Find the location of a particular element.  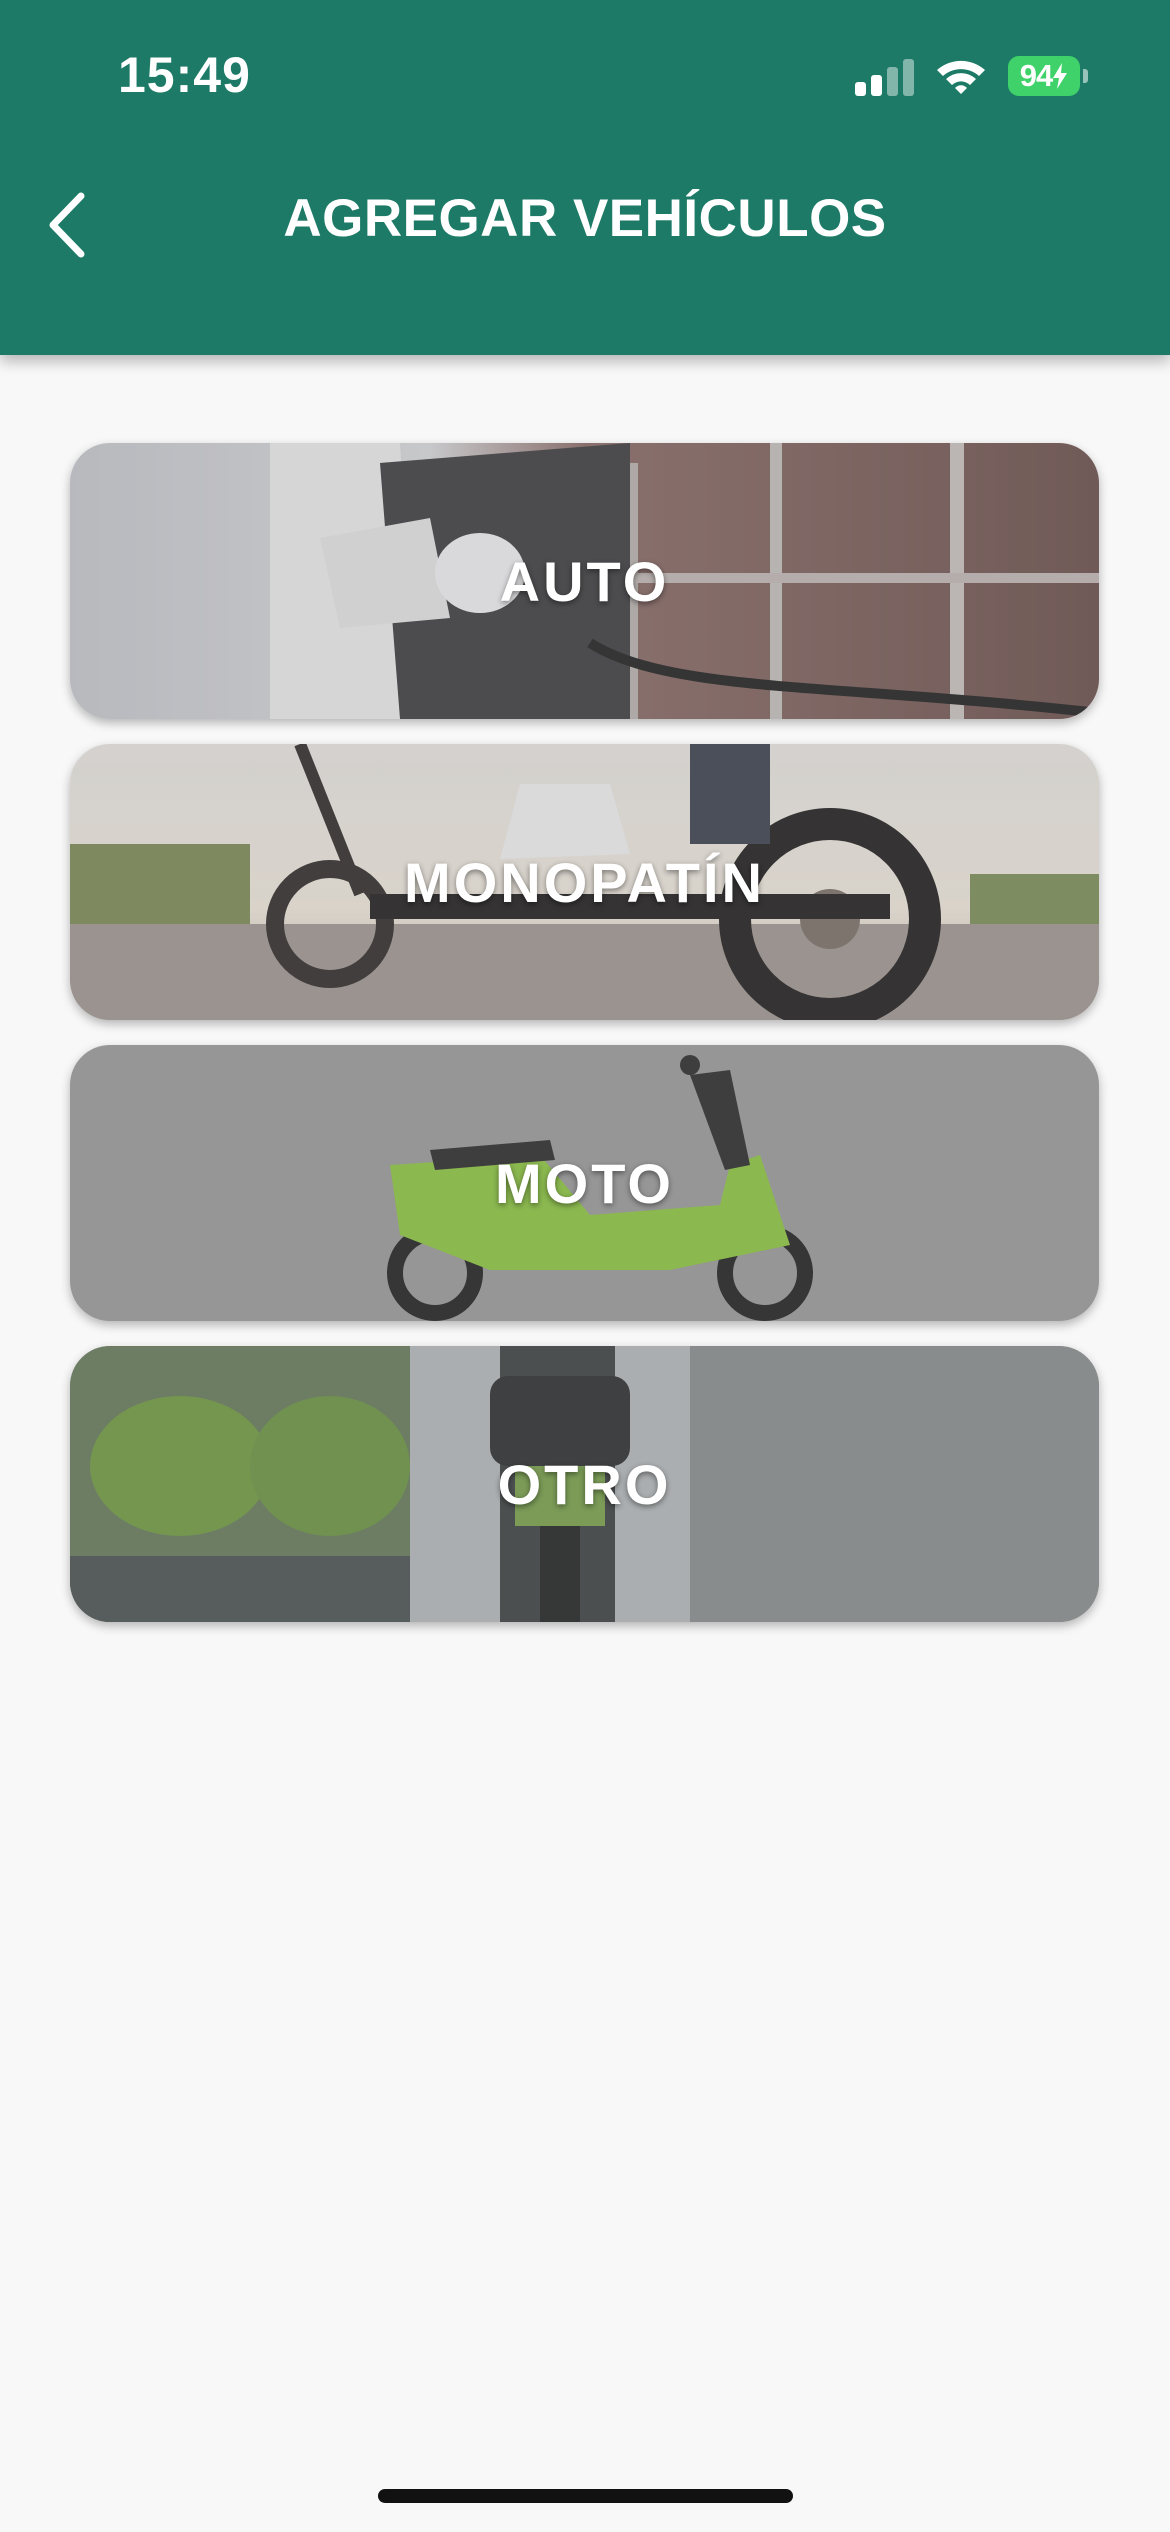

wifi-icon is located at coordinates (961, 77).